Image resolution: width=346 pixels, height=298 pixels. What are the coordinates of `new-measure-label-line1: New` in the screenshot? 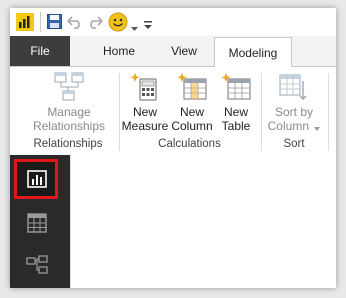 It's located at (144, 112).